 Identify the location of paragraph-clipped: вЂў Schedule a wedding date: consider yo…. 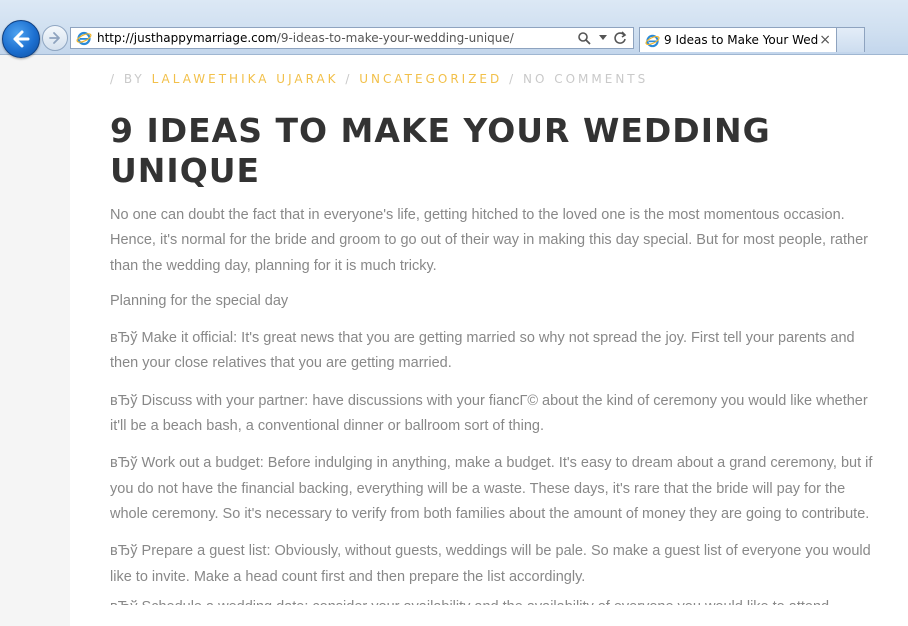
(495, 600).